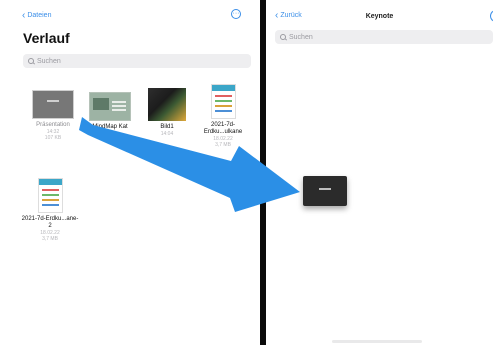 The width and height of the screenshot is (493, 345). I want to click on dragged-presentation-thumbnail, so click(325, 191).